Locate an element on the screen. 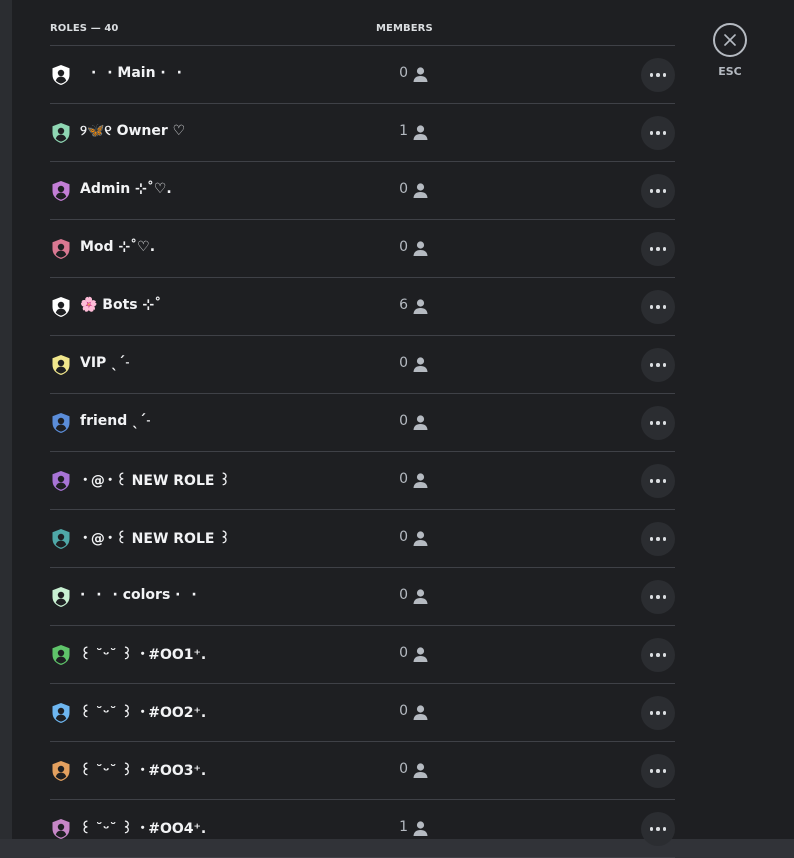 The height and width of the screenshot is (858, 794). role-row: ꒰ ˘ᵕ˘ ꒱ ・#OO2⁺. 0 is located at coordinates (362, 713).